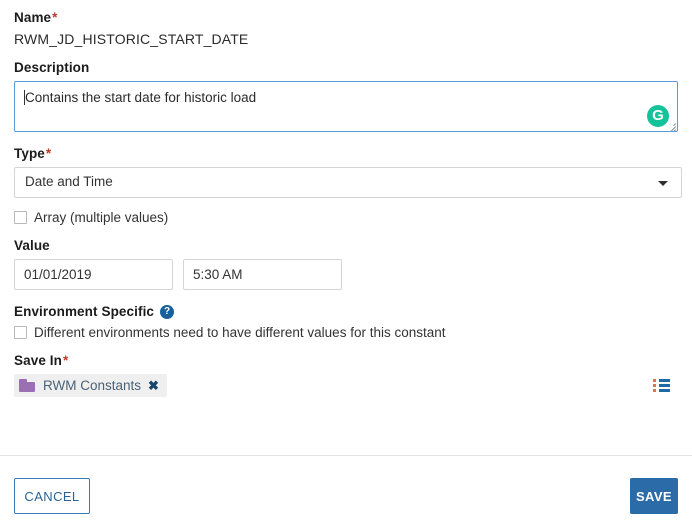  I want to click on save-button: SAVE, so click(654, 496).